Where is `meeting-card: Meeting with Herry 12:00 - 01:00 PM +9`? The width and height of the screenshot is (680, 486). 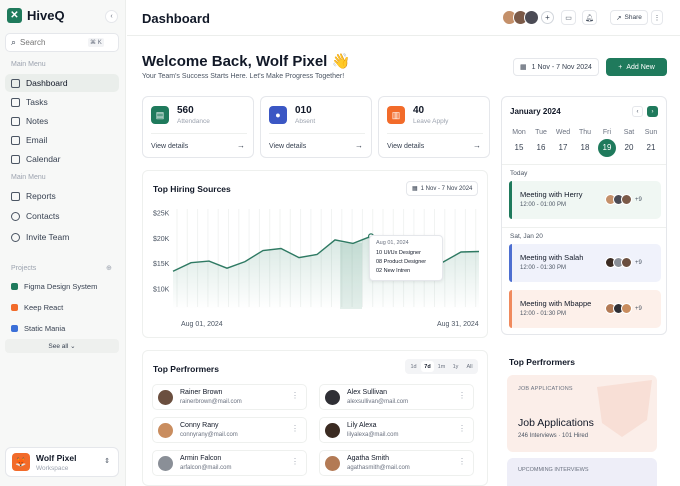 meeting-card: Meeting with Herry 12:00 - 01:00 PM +9 is located at coordinates (585, 200).